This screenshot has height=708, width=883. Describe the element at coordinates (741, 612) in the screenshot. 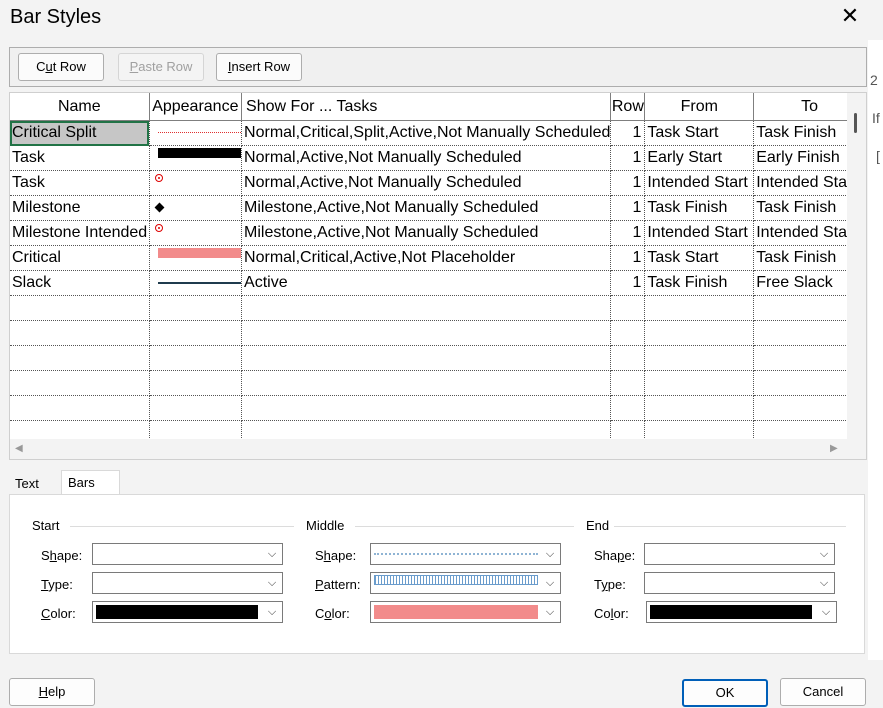

I see `end-color-dropdown: ⌵` at that location.